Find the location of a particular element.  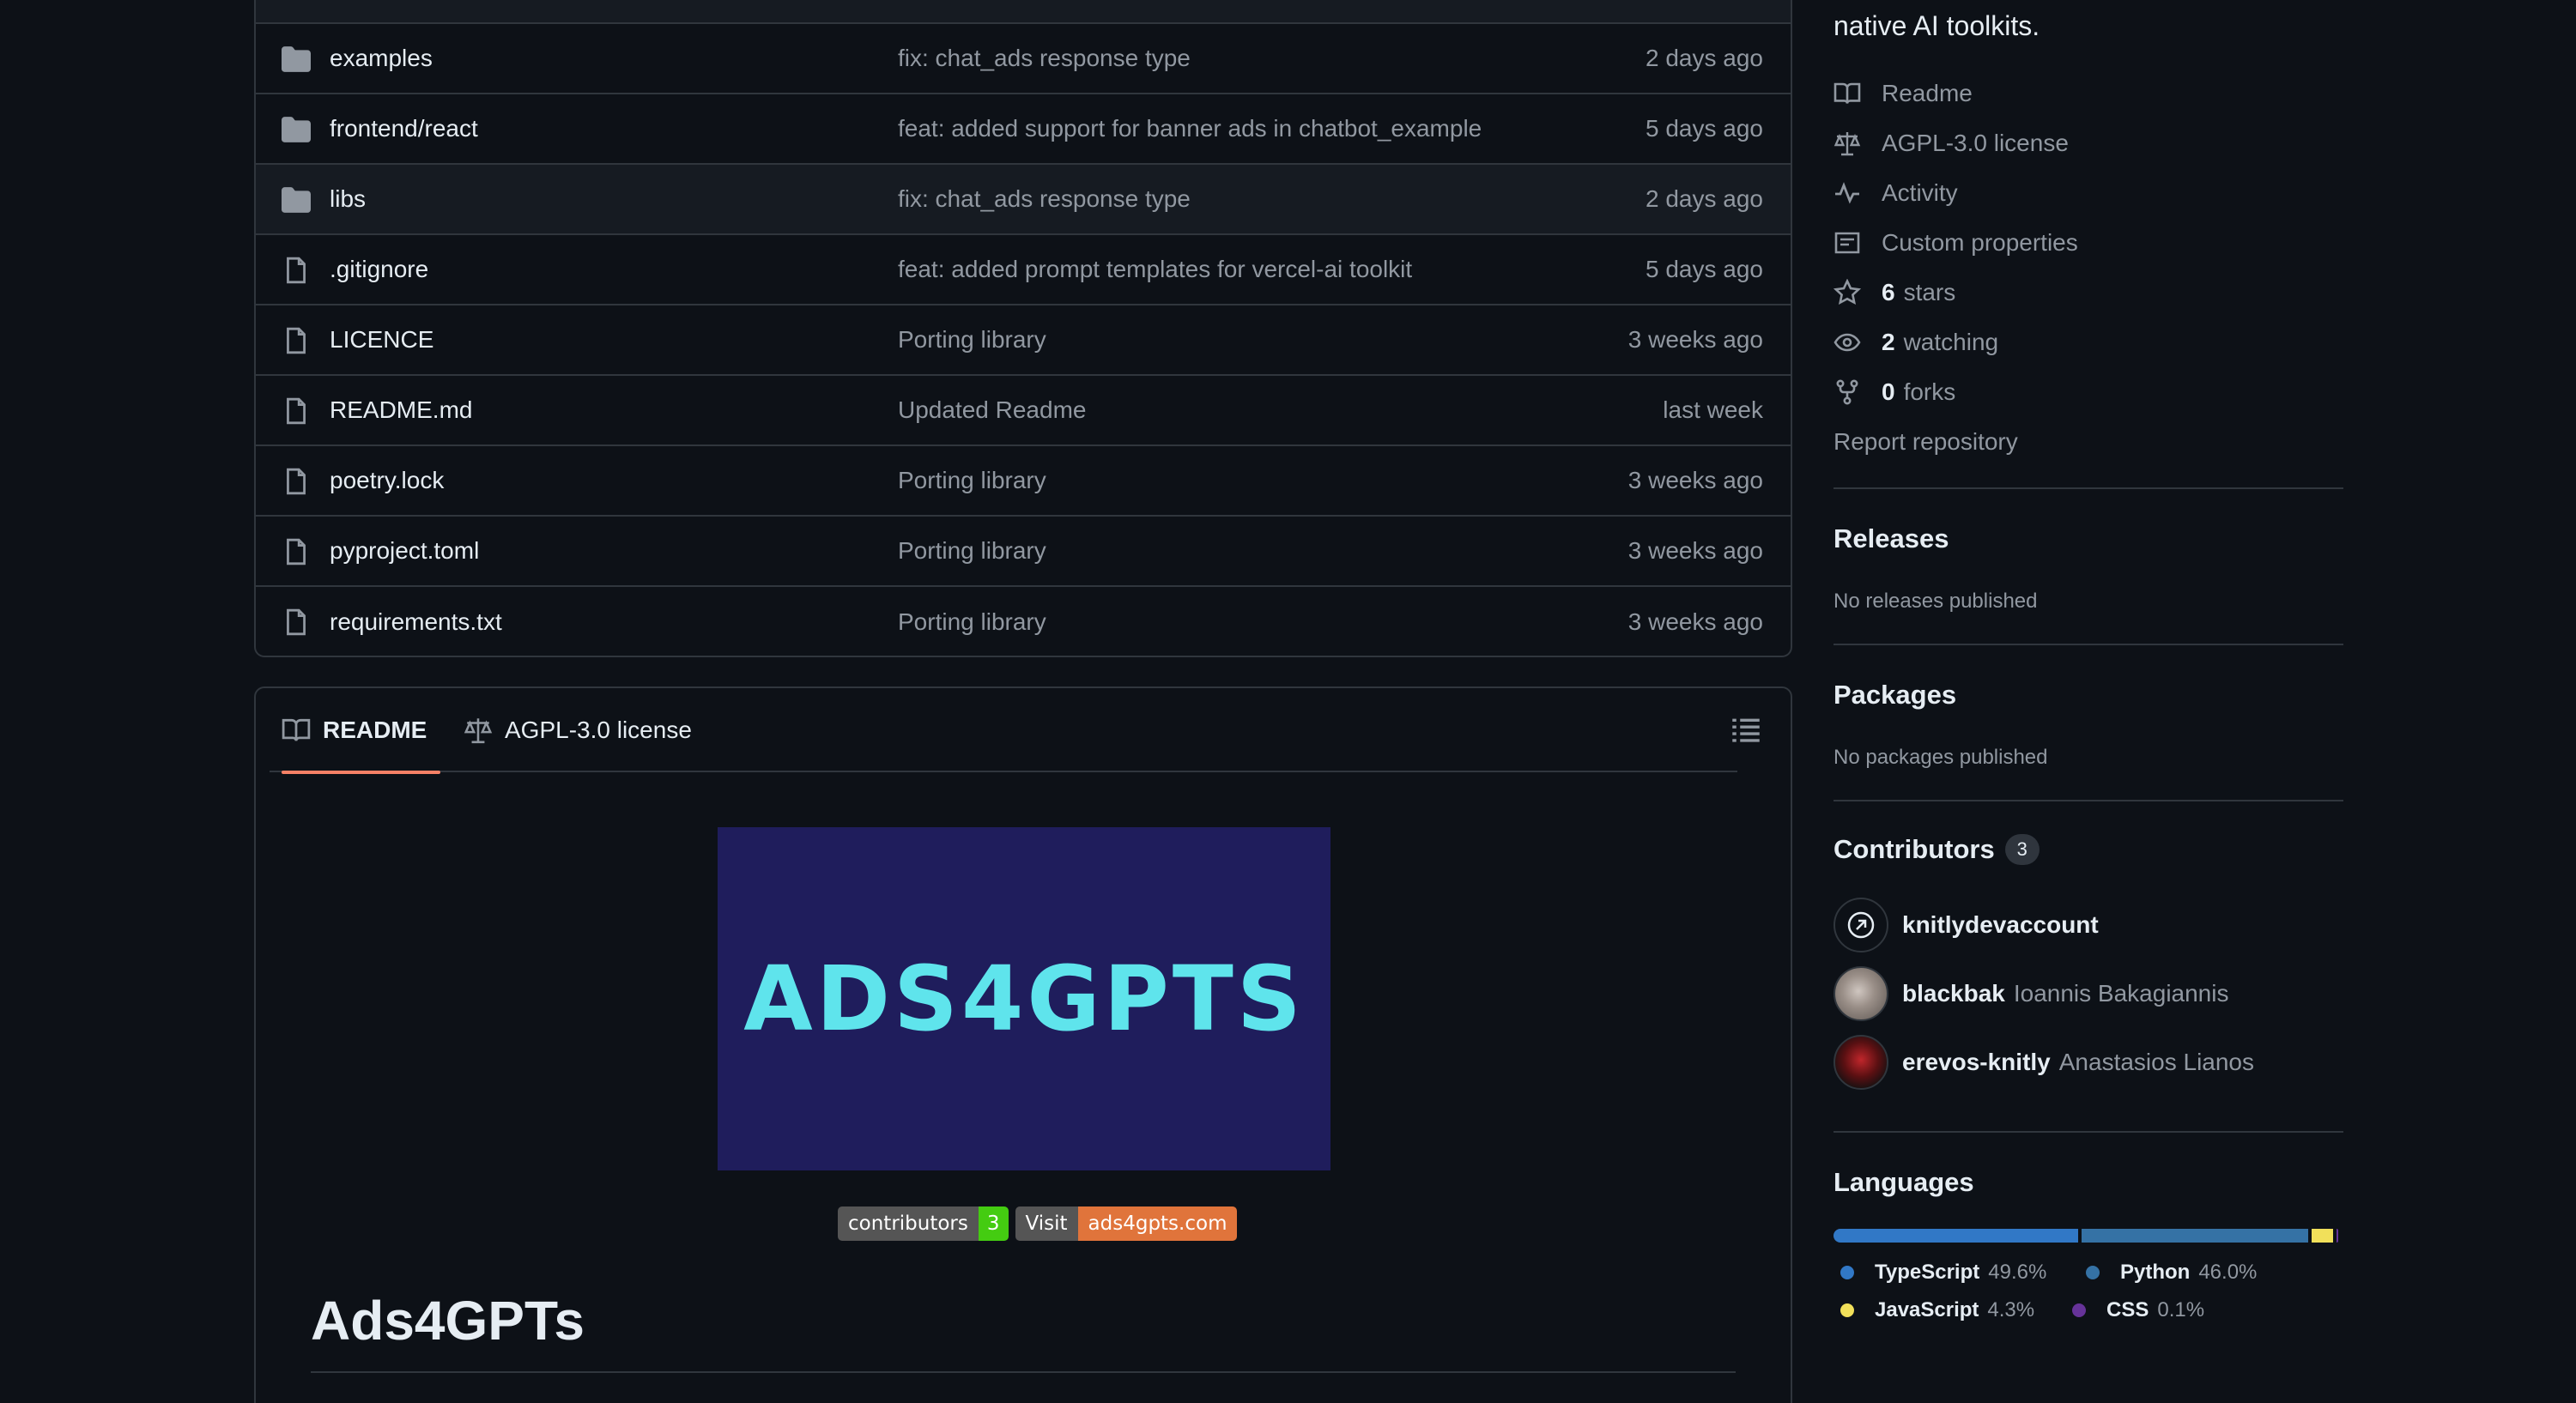

sidebar-stars-link: 6 stars is located at coordinates (1894, 292).